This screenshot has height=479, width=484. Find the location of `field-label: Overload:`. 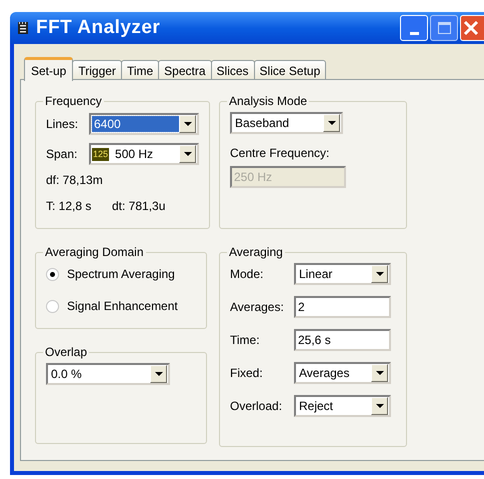

field-label: Overload: is located at coordinates (257, 406).